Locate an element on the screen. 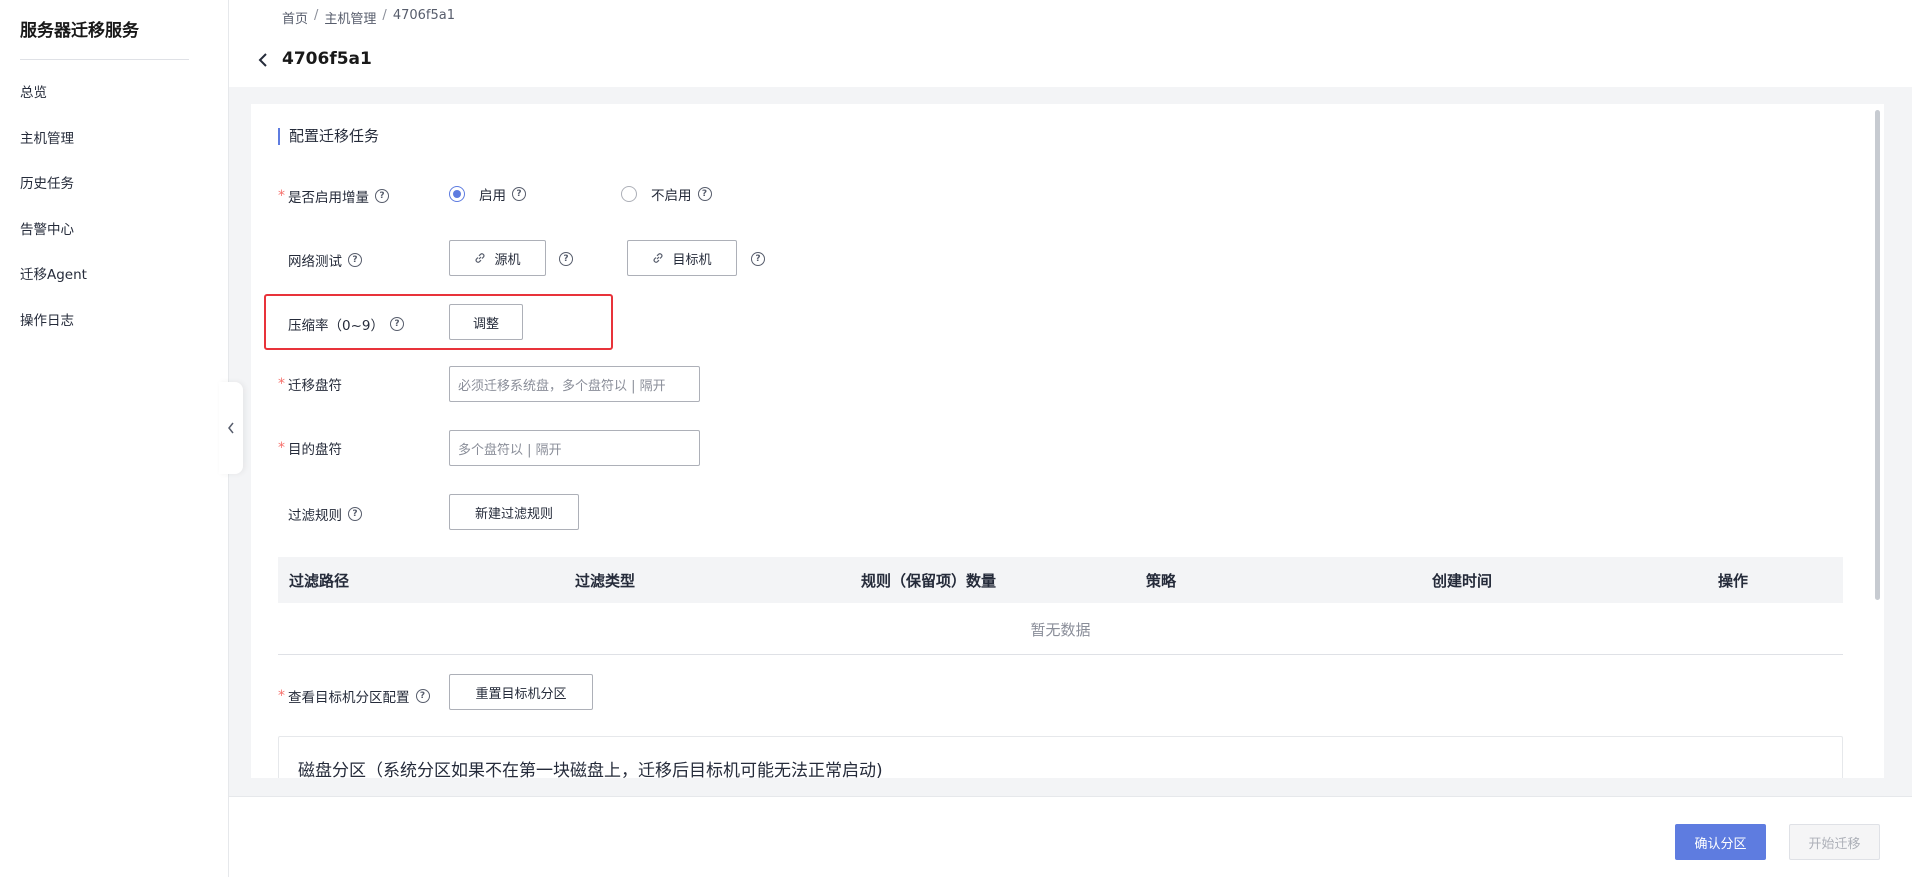 The width and height of the screenshot is (1912, 877). sidebar-item-agent: 迁移Agent is located at coordinates (53, 273).